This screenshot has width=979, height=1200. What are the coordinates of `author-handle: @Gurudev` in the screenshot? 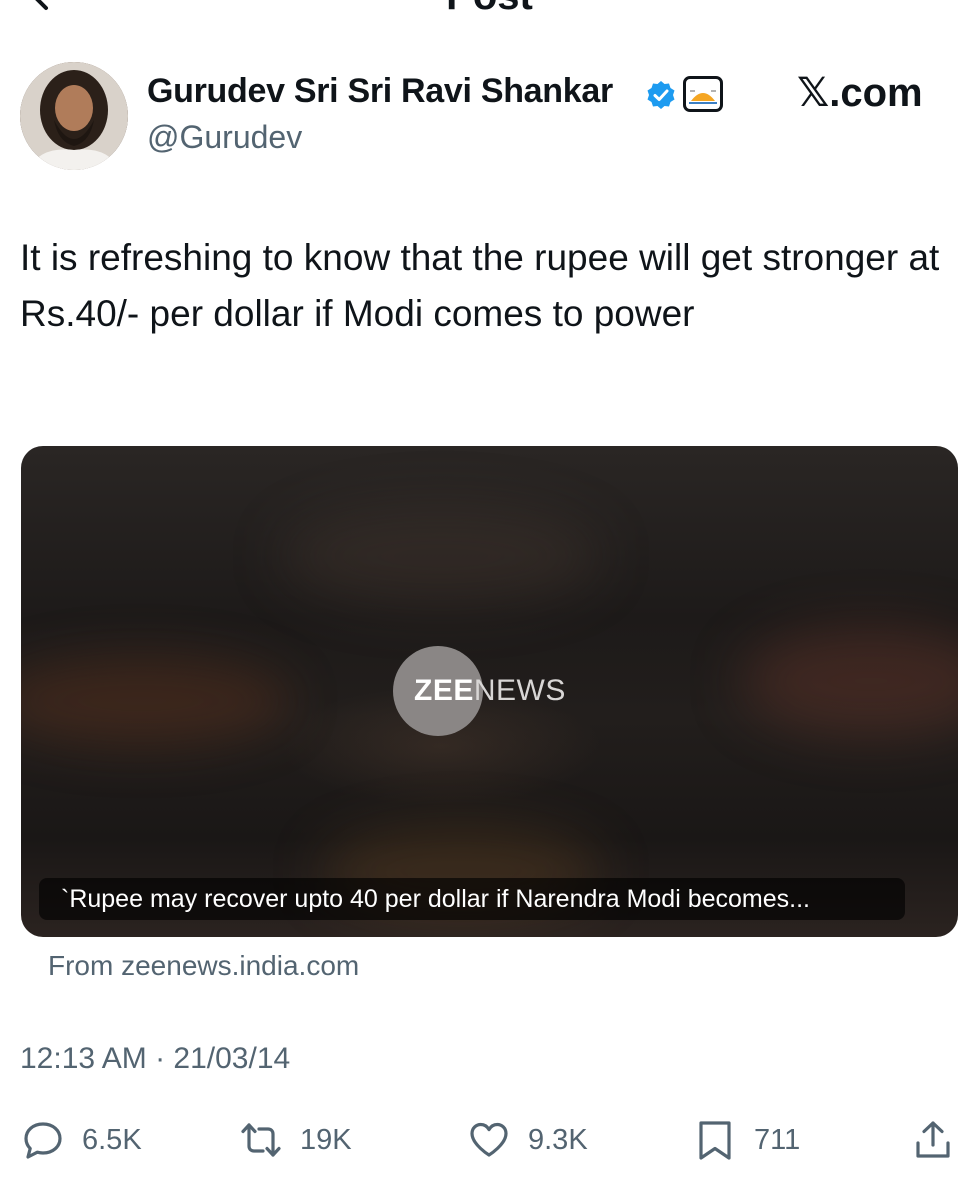 It's located at (224, 137).